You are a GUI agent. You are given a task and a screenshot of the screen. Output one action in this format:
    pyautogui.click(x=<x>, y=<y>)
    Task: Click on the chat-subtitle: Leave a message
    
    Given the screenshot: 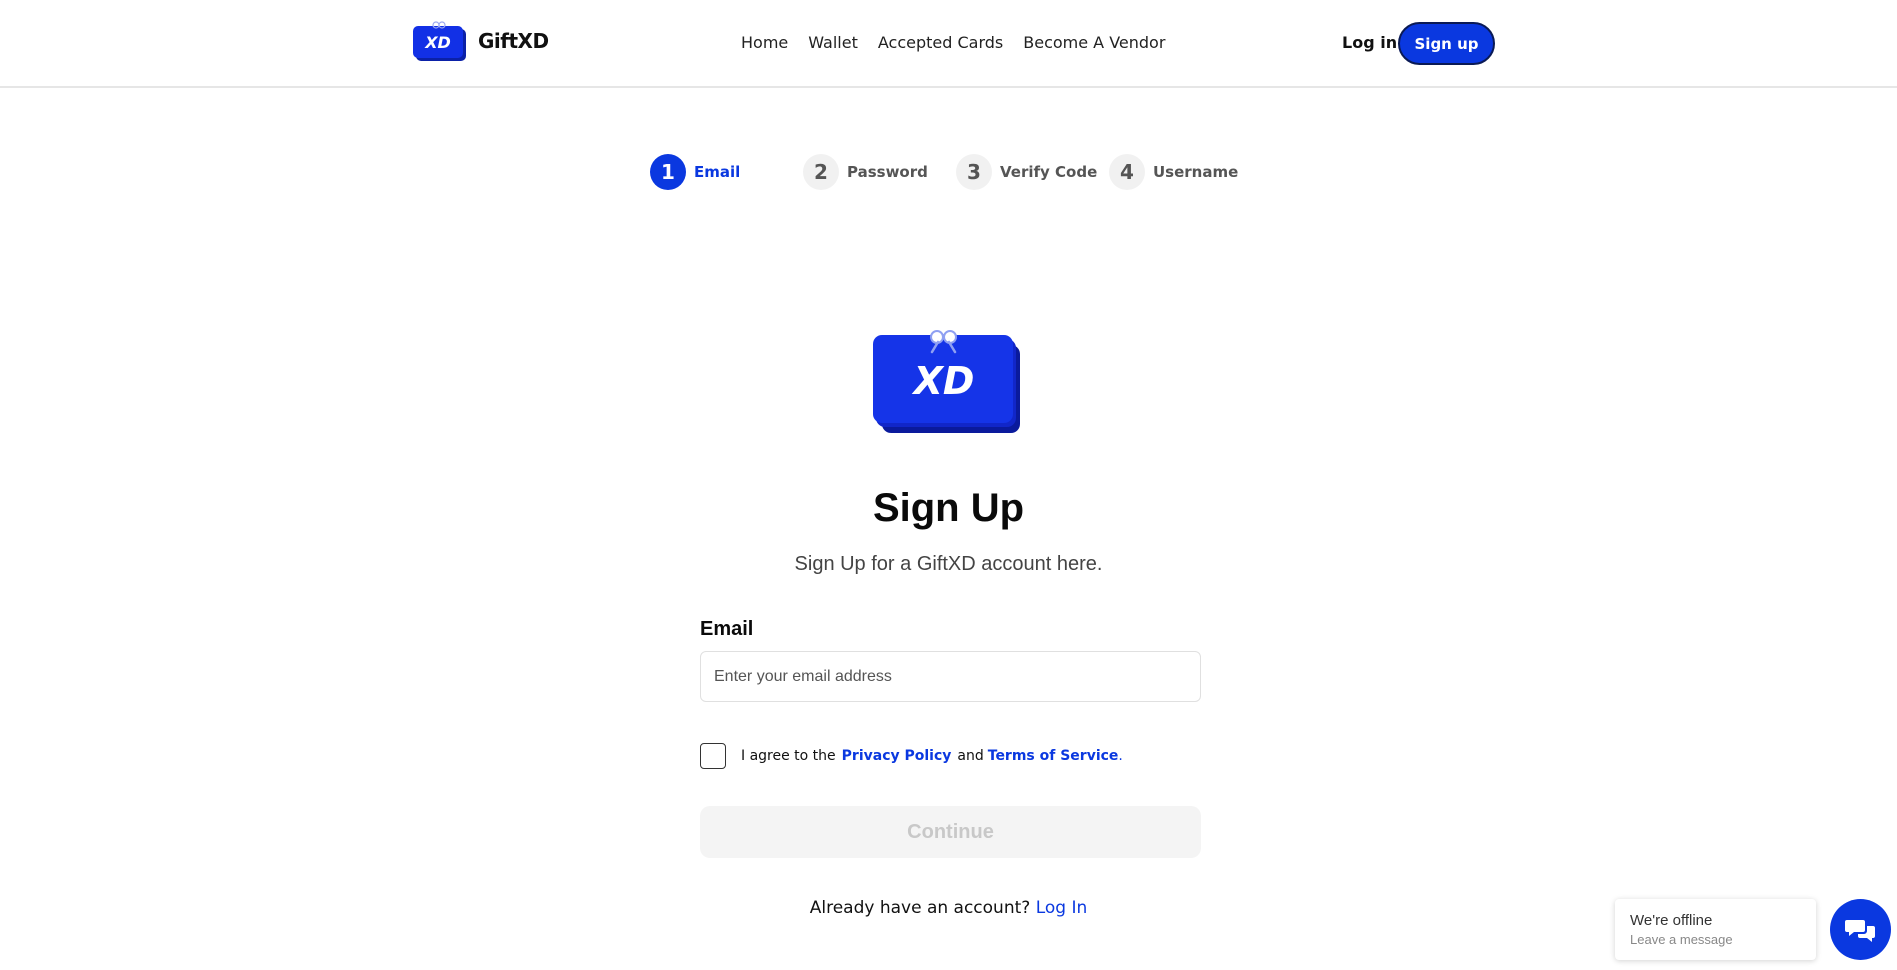 What is the action you would take?
    pyautogui.click(x=1681, y=939)
    